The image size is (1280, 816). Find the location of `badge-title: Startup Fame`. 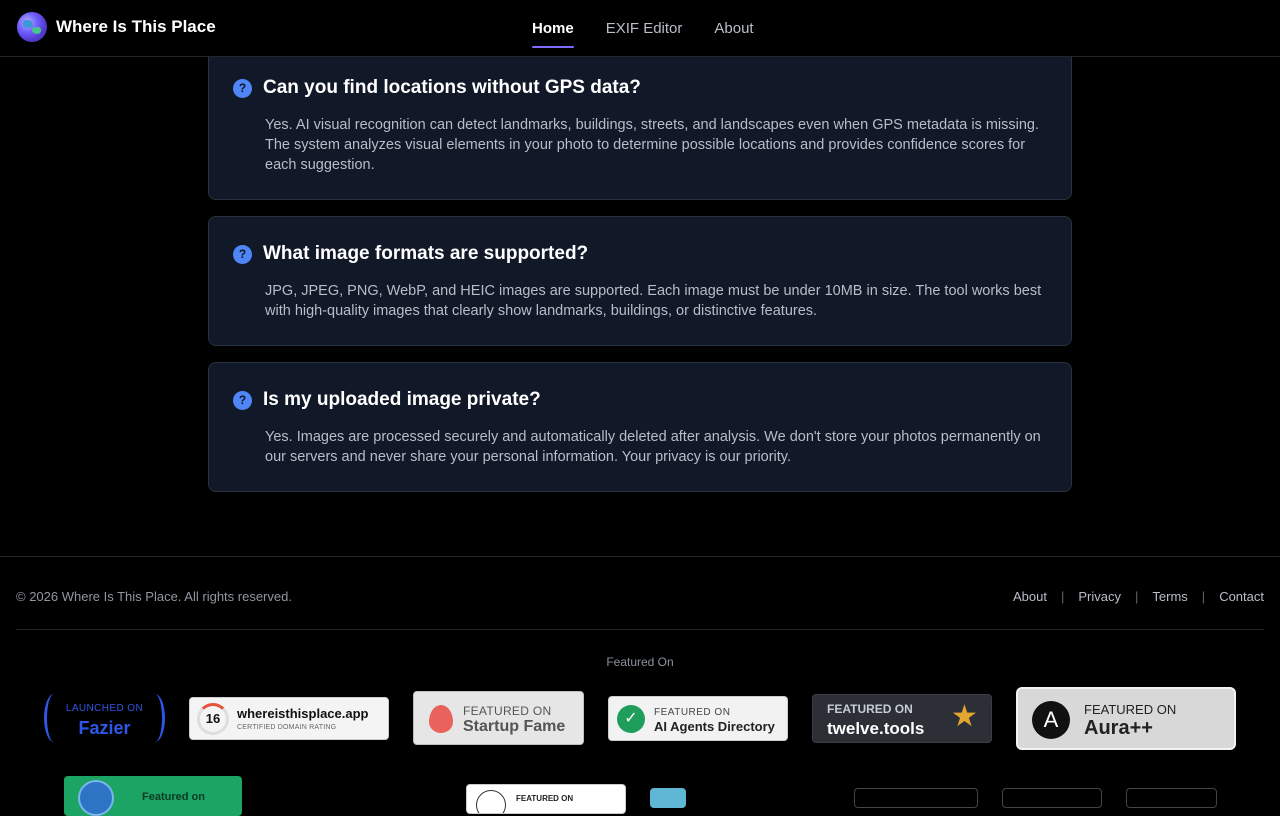

badge-title: Startup Fame is located at coordinates (514, 726).